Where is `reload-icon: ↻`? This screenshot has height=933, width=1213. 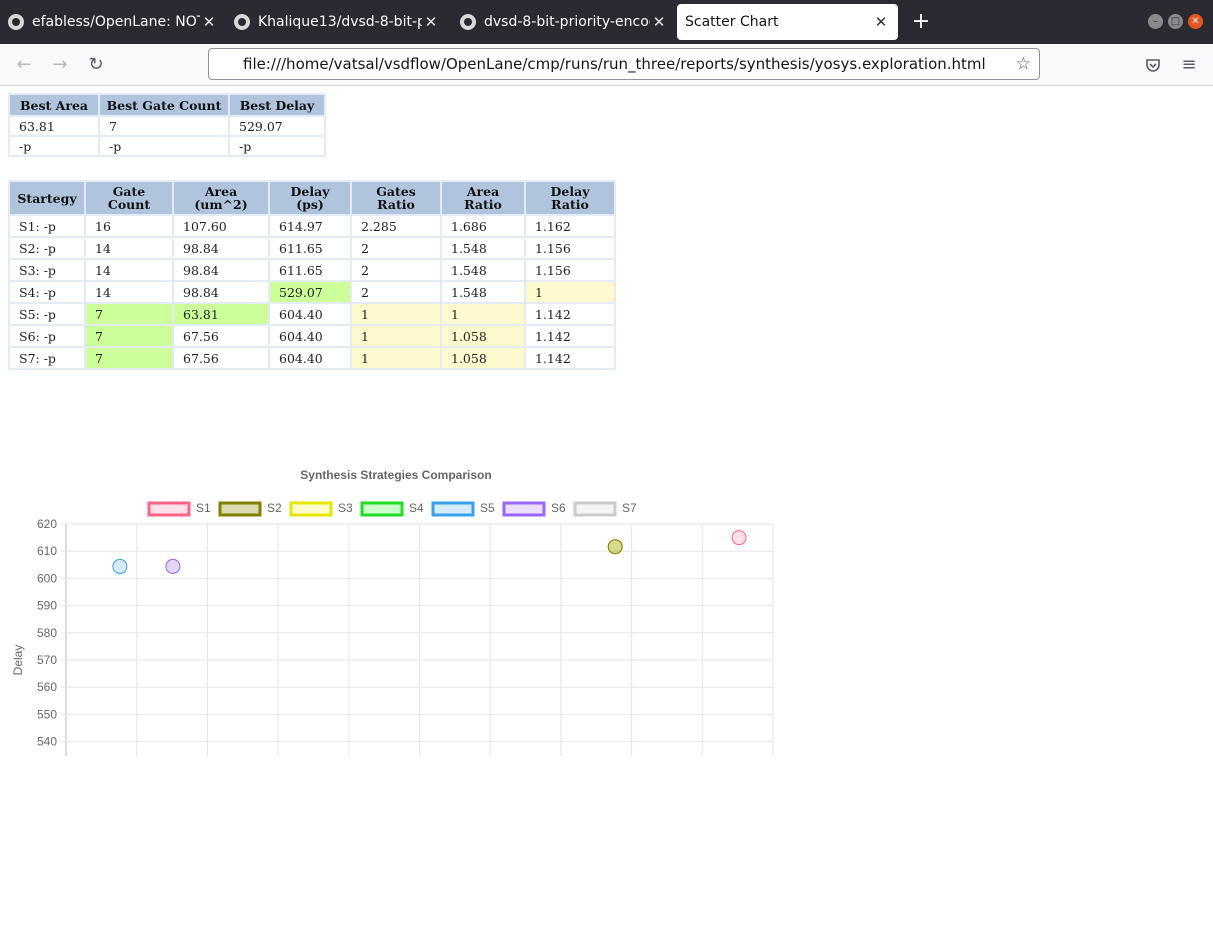 reload-icon: ↻ is located at coordinates (96, 65).